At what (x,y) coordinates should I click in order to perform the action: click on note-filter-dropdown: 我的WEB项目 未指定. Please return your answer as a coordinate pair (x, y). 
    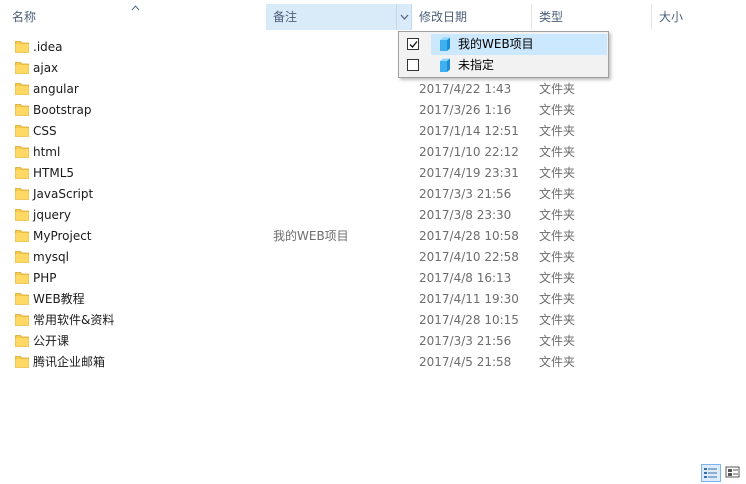
    Looking at the image, I should click on (503, 54).